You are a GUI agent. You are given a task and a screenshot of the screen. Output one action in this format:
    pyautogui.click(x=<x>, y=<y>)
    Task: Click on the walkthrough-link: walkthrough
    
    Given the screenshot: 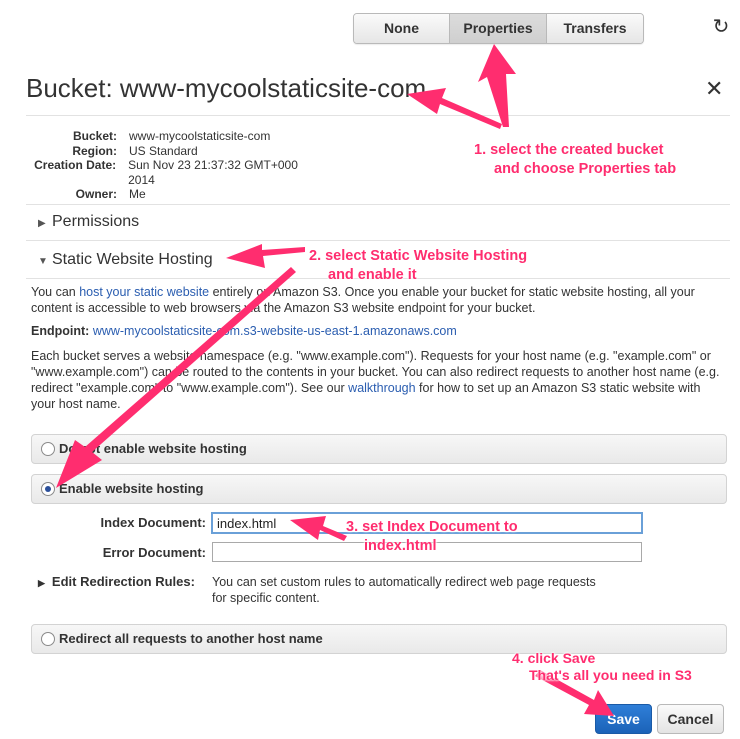 What is the action you would take?
    pyautogui.click(x=381, y=388)
    